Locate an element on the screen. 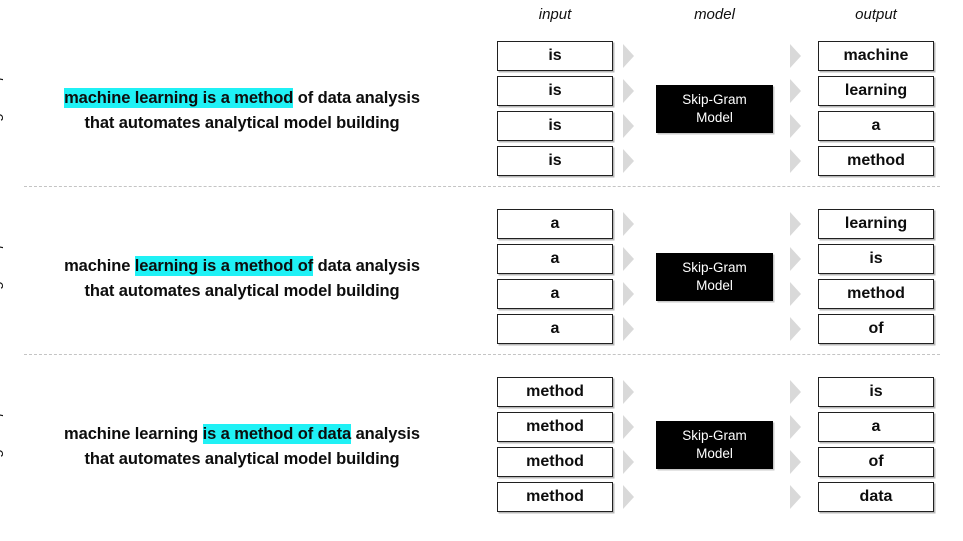 The image size is (963, 541). side-label-training-samples-3: training samples is located at coordinates (2, 443).